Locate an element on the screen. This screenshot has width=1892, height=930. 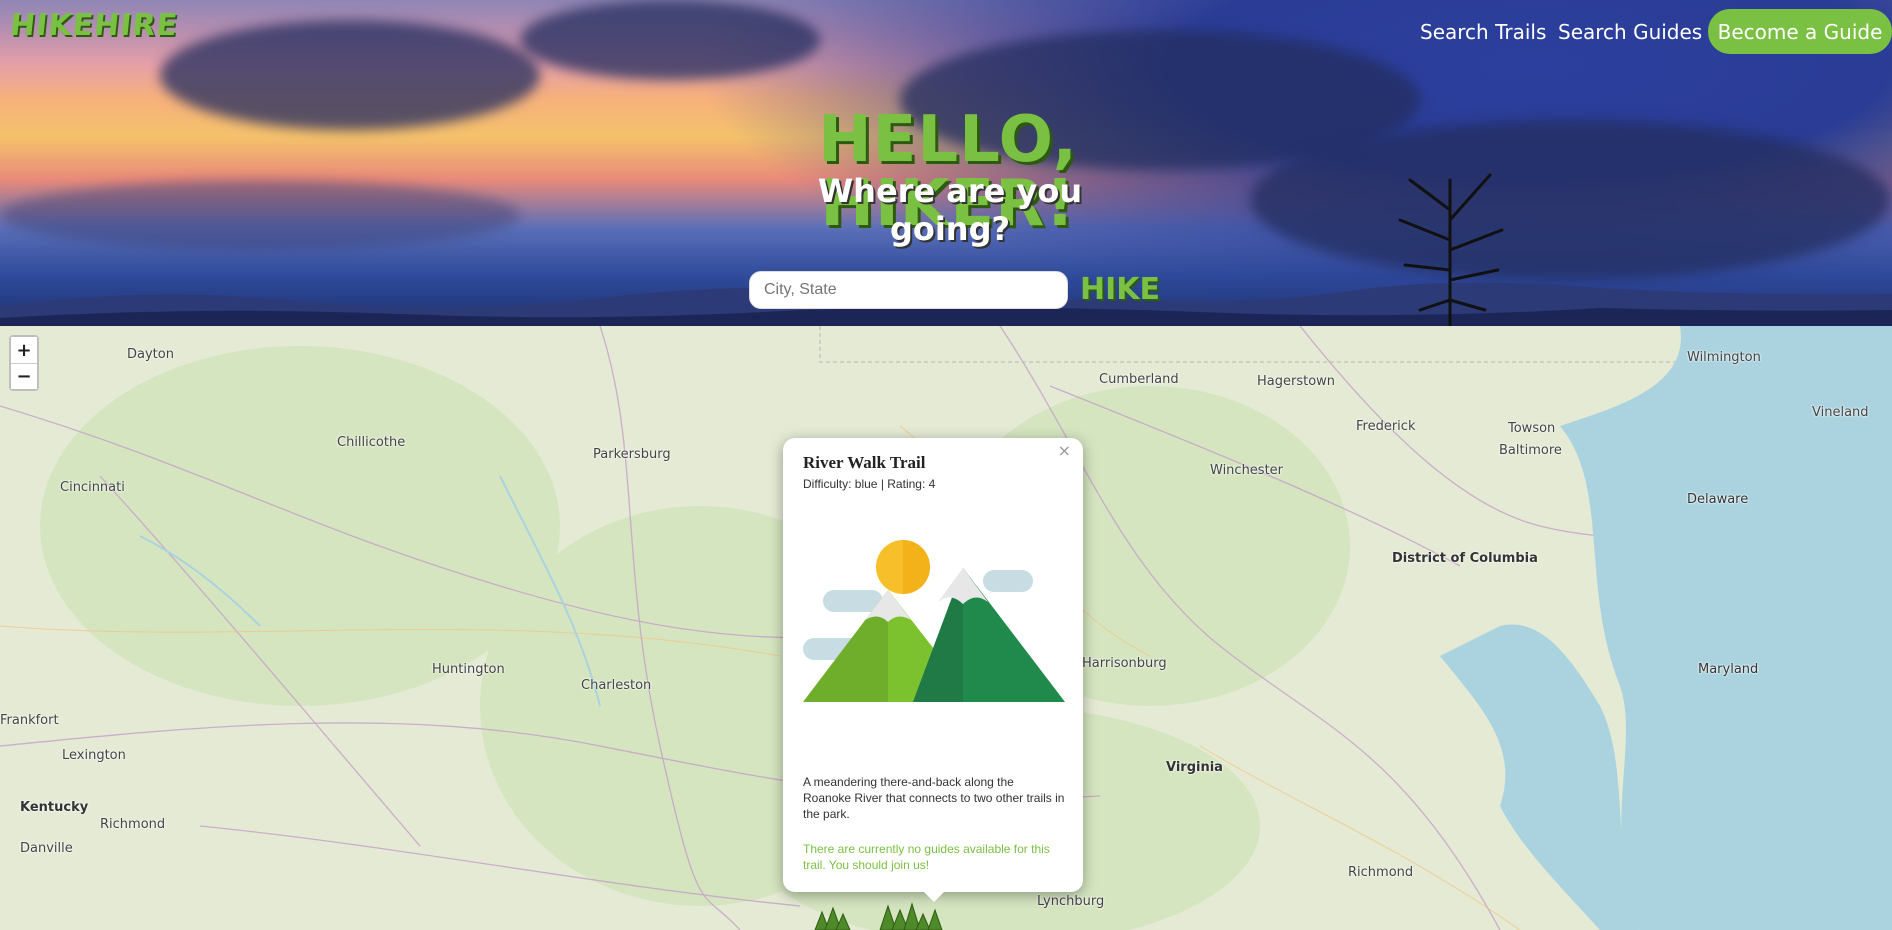
zoom-in-button: + is located at coordinates (24, 350).